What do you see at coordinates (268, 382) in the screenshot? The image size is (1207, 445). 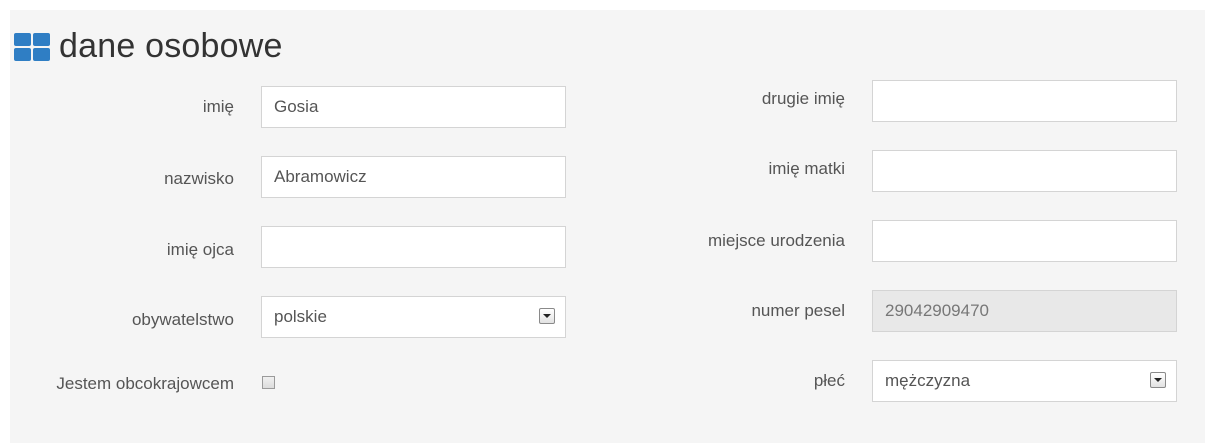 I see `foreigner-checkbox` at bounding box center [268, 382].